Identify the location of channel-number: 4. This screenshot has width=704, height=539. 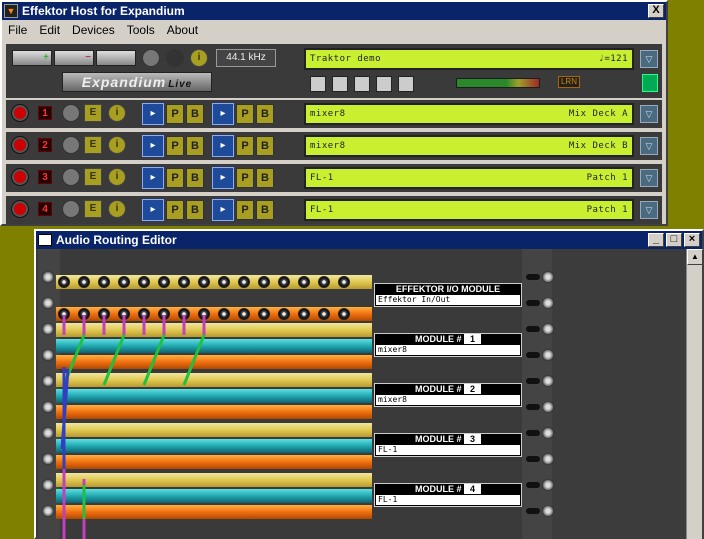
(45, 209).